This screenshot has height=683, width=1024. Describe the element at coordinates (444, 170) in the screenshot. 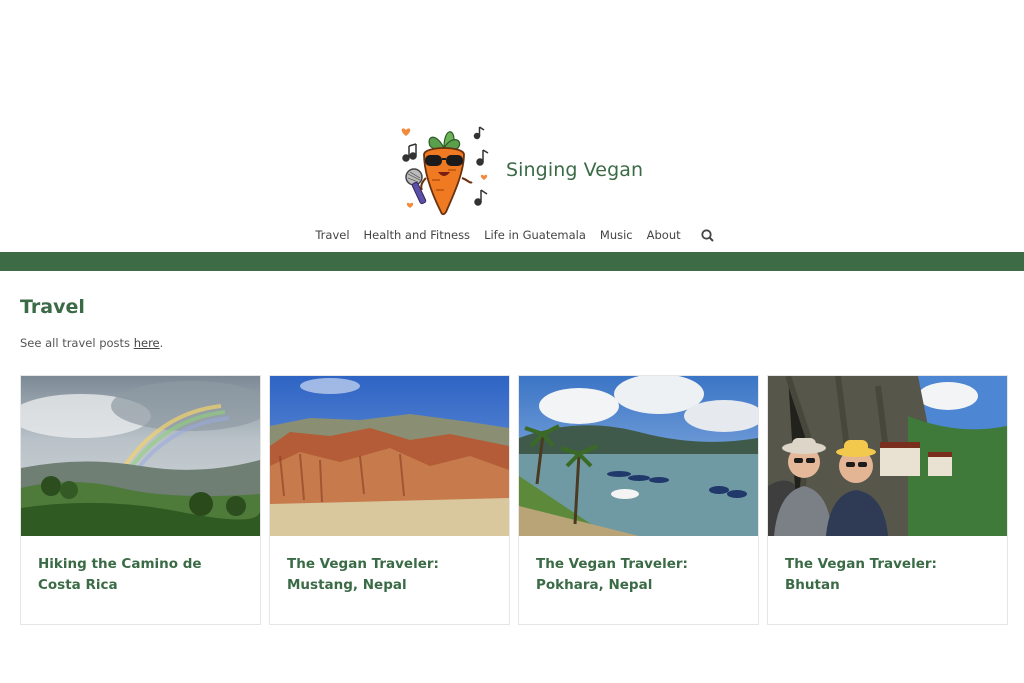

I see `singing-carrot-logo` at that location.